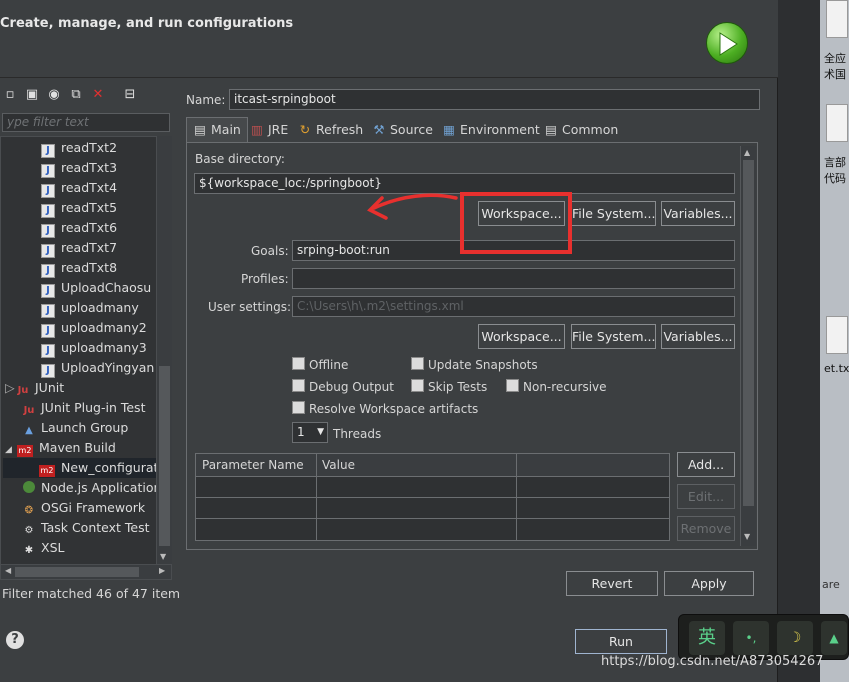 The height and width of the screenshot is (682, 849). What do you see at coordinates (402, 130) in the screenshot?
I see `tab-source: ⚒ Source` at bounding box center [402, 130].